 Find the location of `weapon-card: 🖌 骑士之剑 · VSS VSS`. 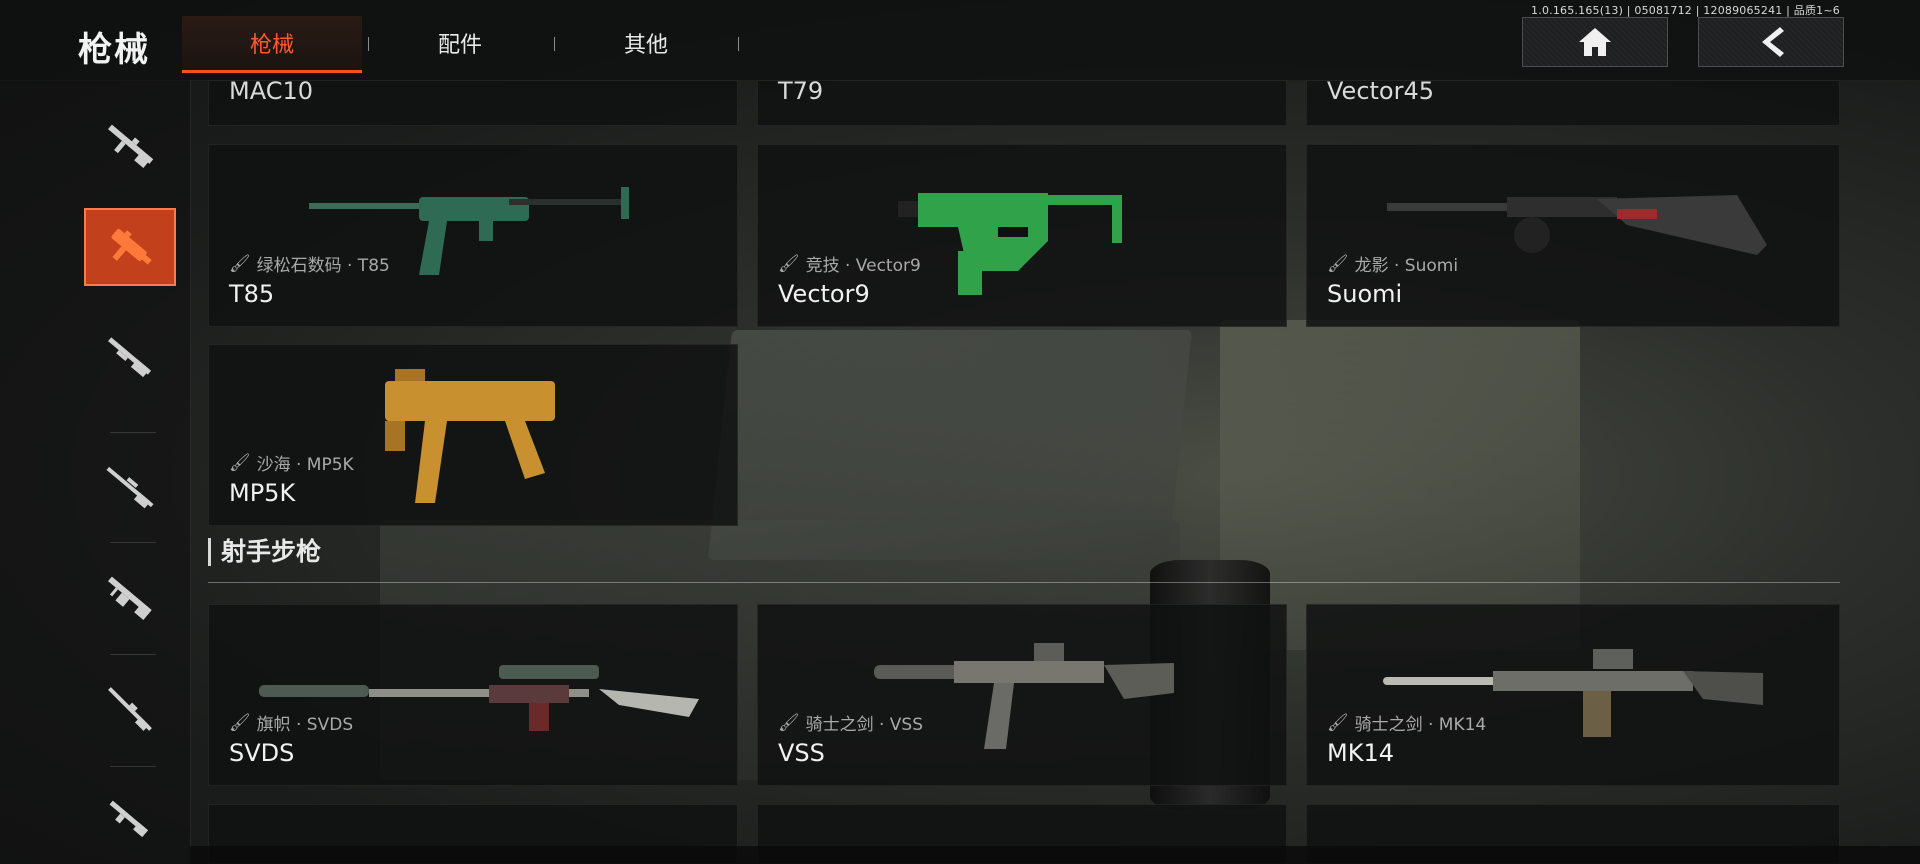

weapon-card: 🖌 骑士之剑 · VSS VSS is located at coordinates (1022, 695).